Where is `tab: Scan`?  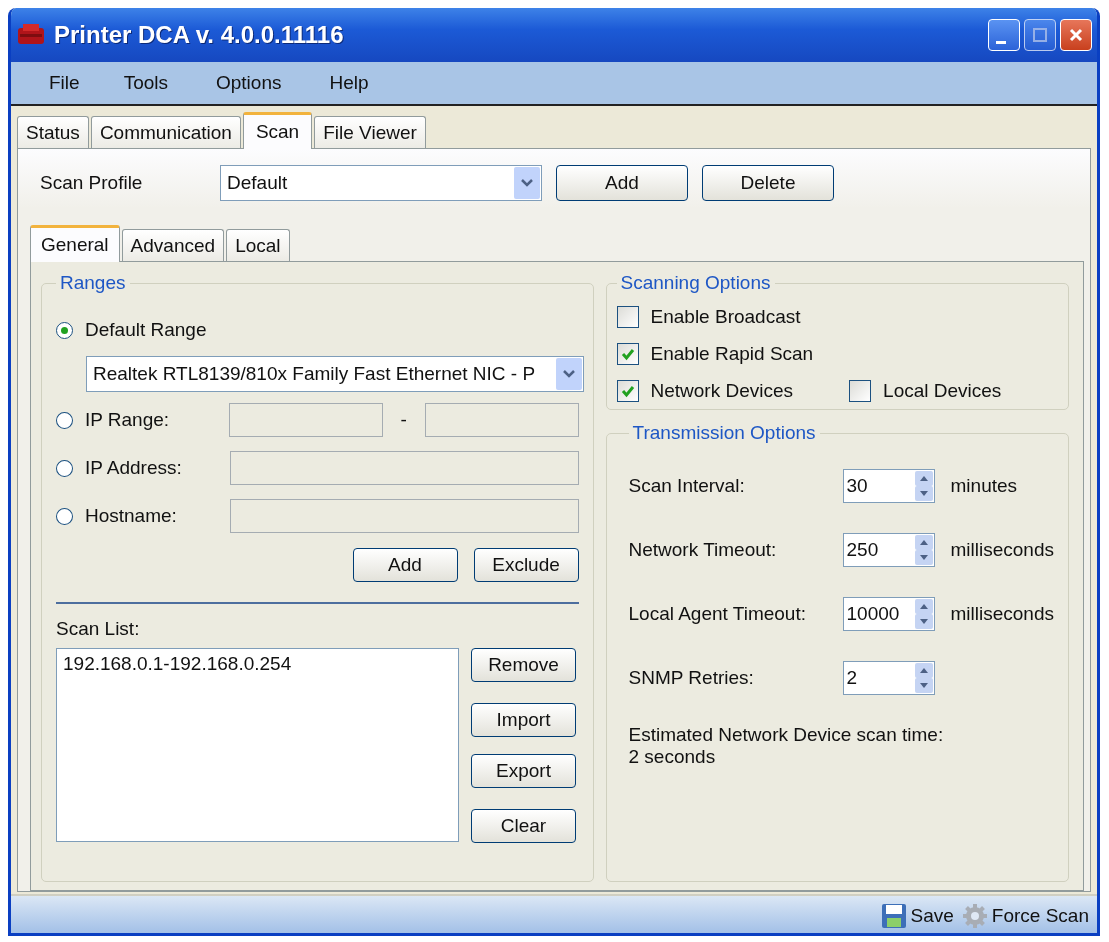 tab: Scan is located at coordinates (277, 130).